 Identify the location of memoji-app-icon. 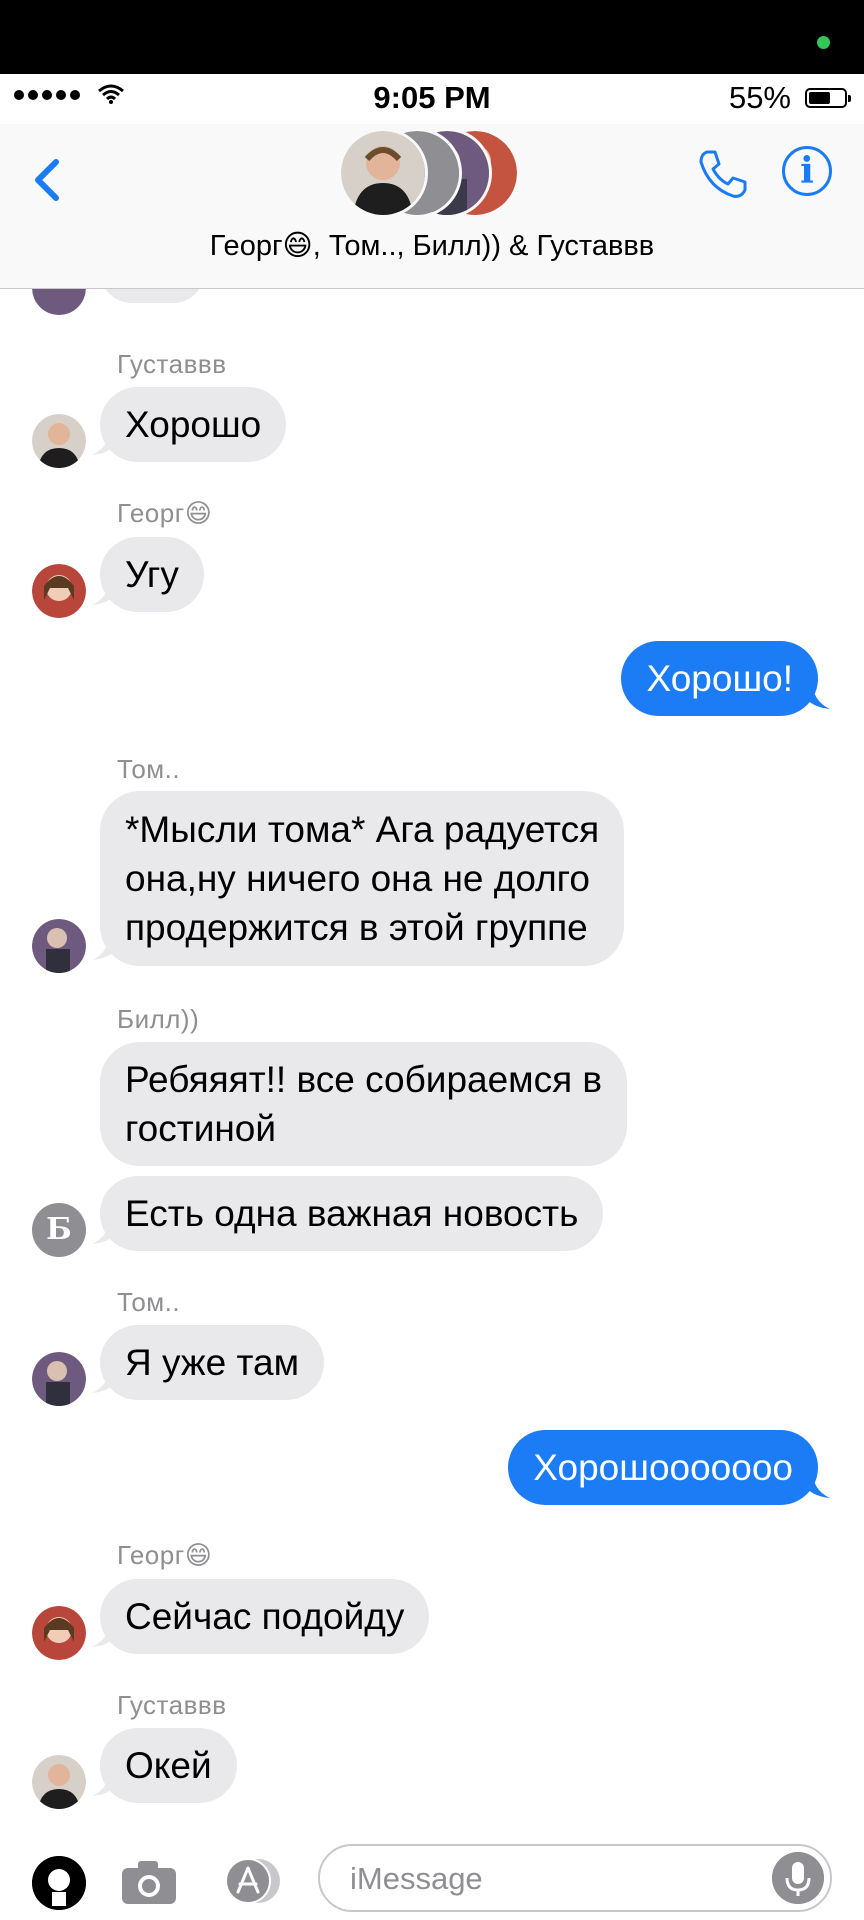
(59, 1883).